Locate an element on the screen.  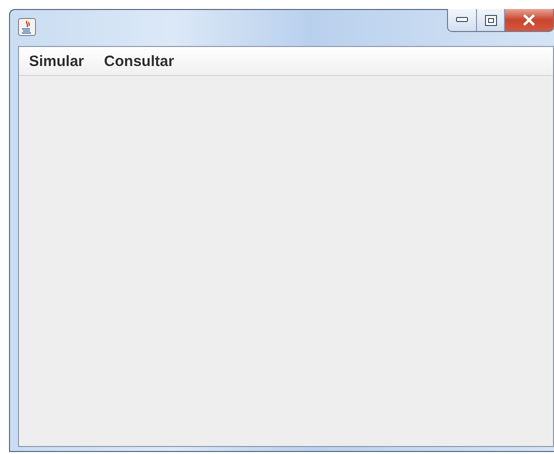
app-icon is located at coordinates (27, 27).